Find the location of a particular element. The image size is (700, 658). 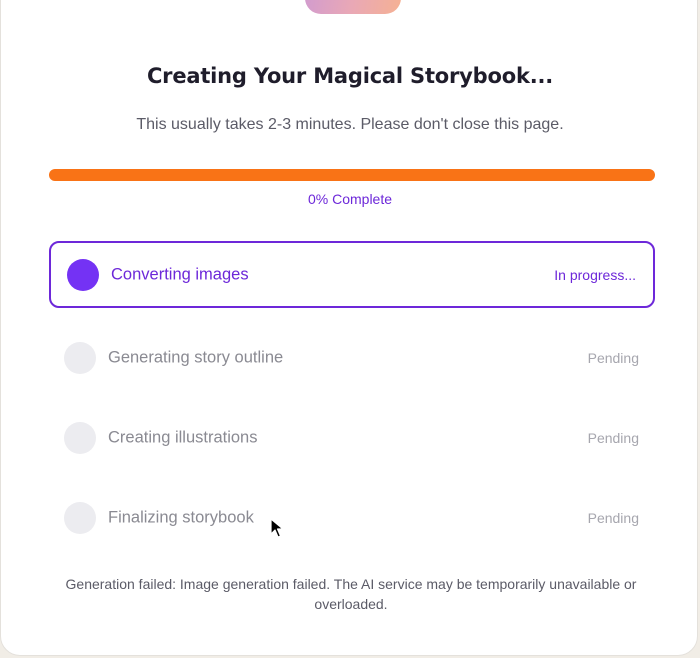

progress-bar is located at coordinates (352, 175).